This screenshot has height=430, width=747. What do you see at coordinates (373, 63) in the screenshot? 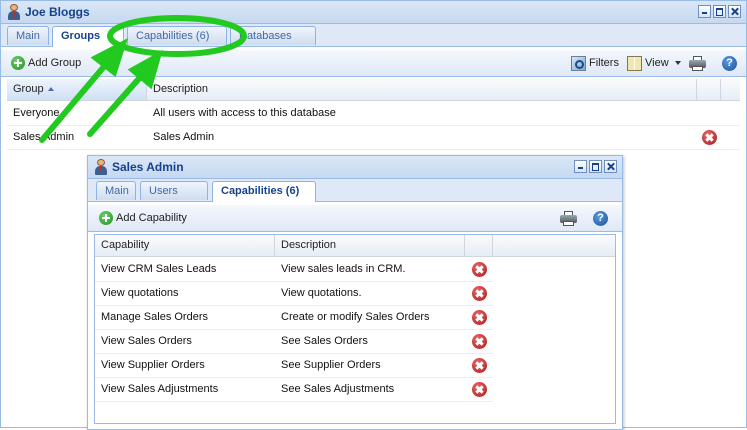
I see `outer-toolbar: Add Group Filters View ?` at bounding box center [373, 63].